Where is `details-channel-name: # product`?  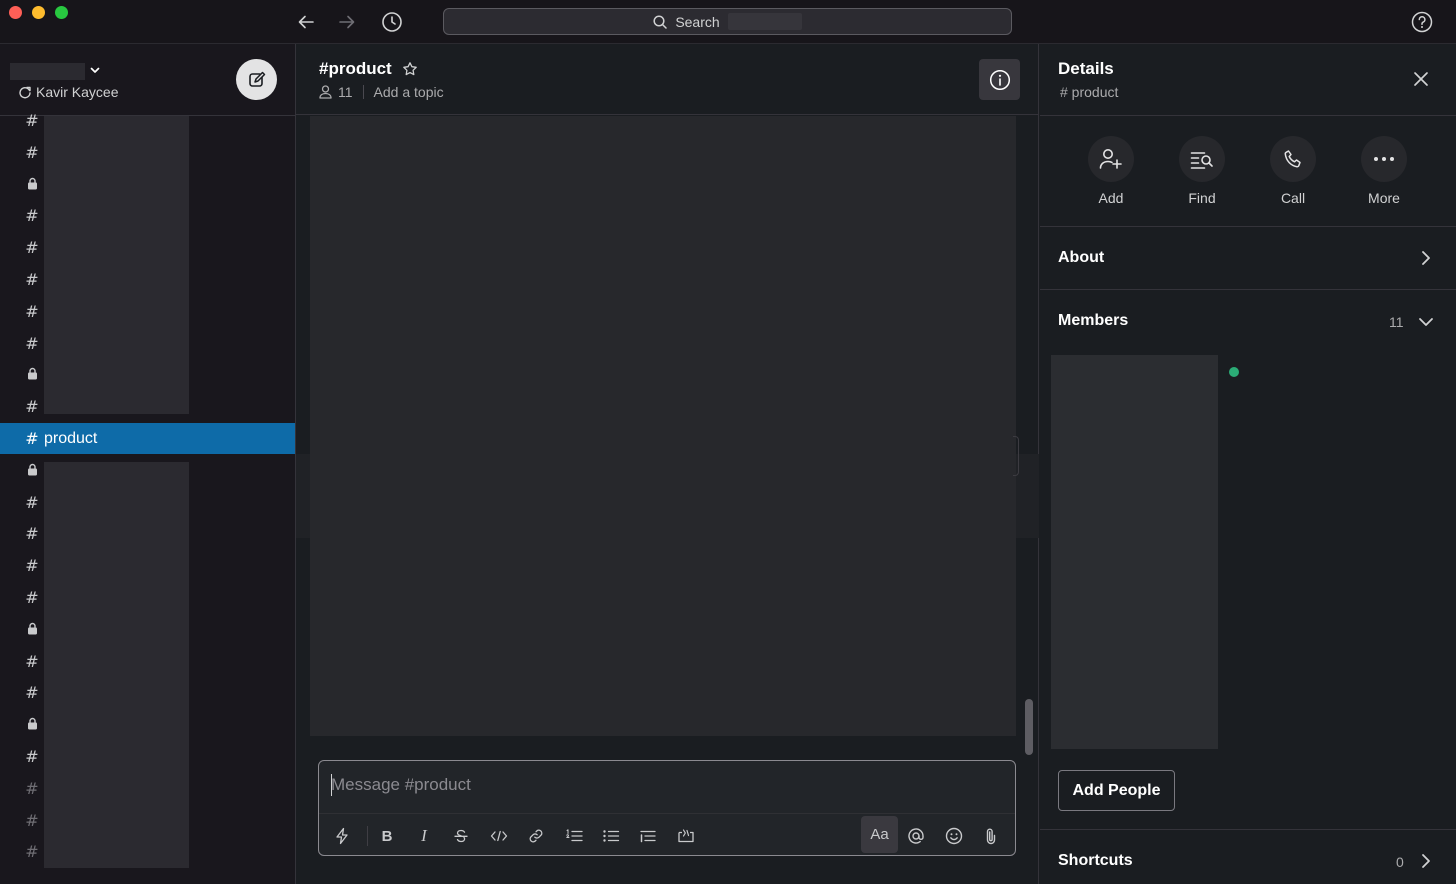
details-channel-name: # product is located at coordinates (1089, 92).